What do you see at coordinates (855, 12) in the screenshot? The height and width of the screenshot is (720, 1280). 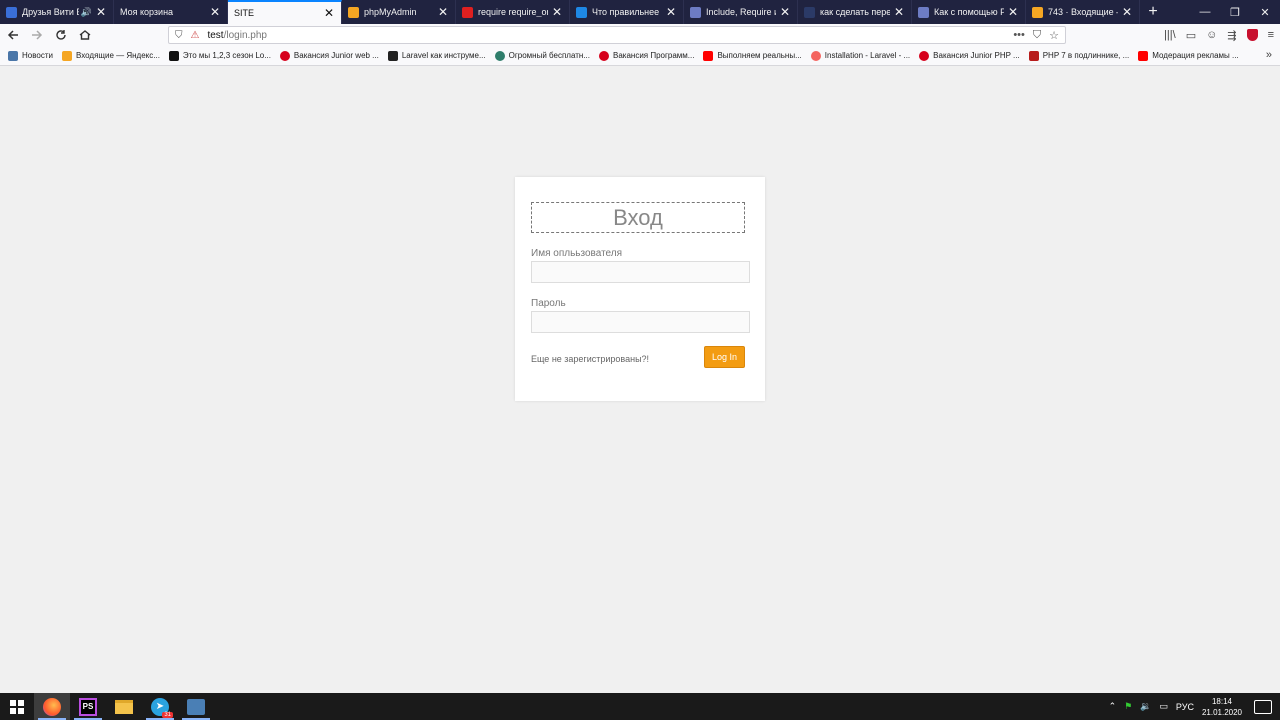 I see `tab: как сделать перекл ✕` at bounding box center [855, 12].